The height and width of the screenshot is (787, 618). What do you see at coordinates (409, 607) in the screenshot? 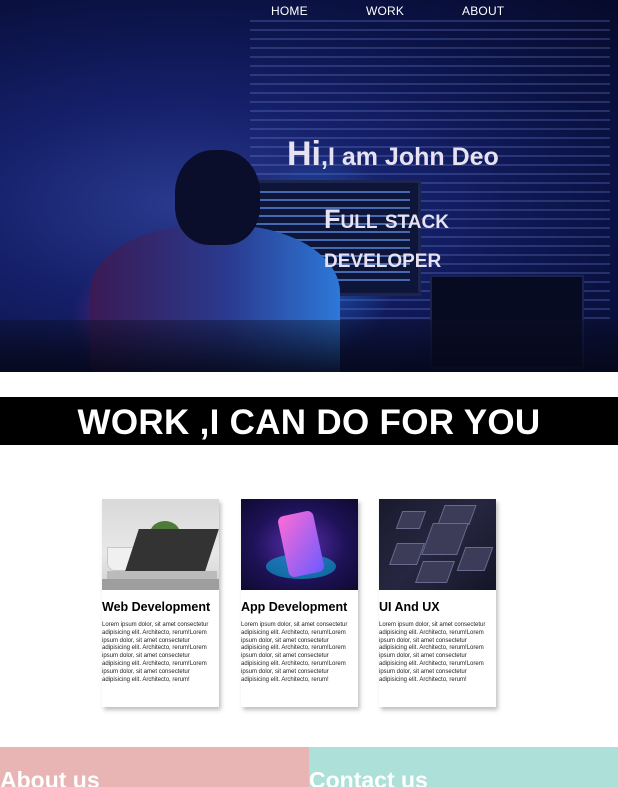
I see `card-title: UI And UX` at bounding box center [409, 607].